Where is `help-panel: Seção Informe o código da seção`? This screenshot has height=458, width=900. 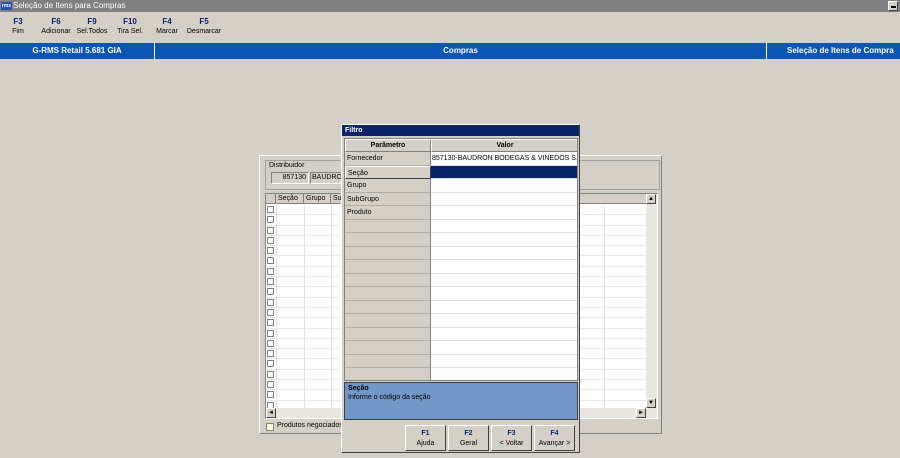 help-panel: Seção Informe o código da seção is located at coordinates (461, 401).